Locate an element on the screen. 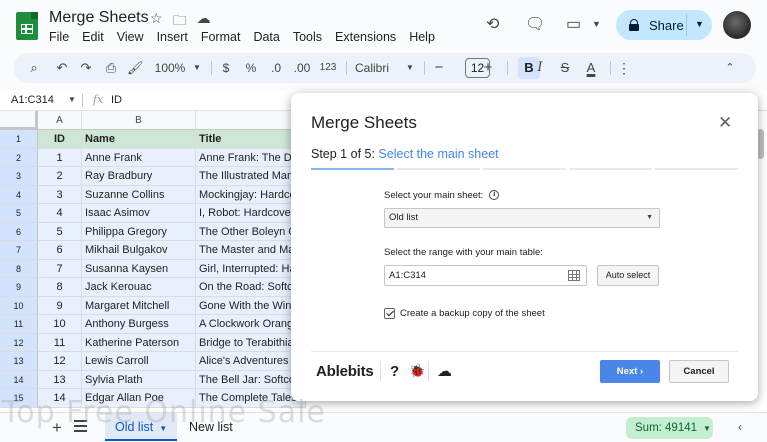 The height and width of the screenshot is (442, 767). menu-extensions: Extensions is located at coordinates (365, 37).